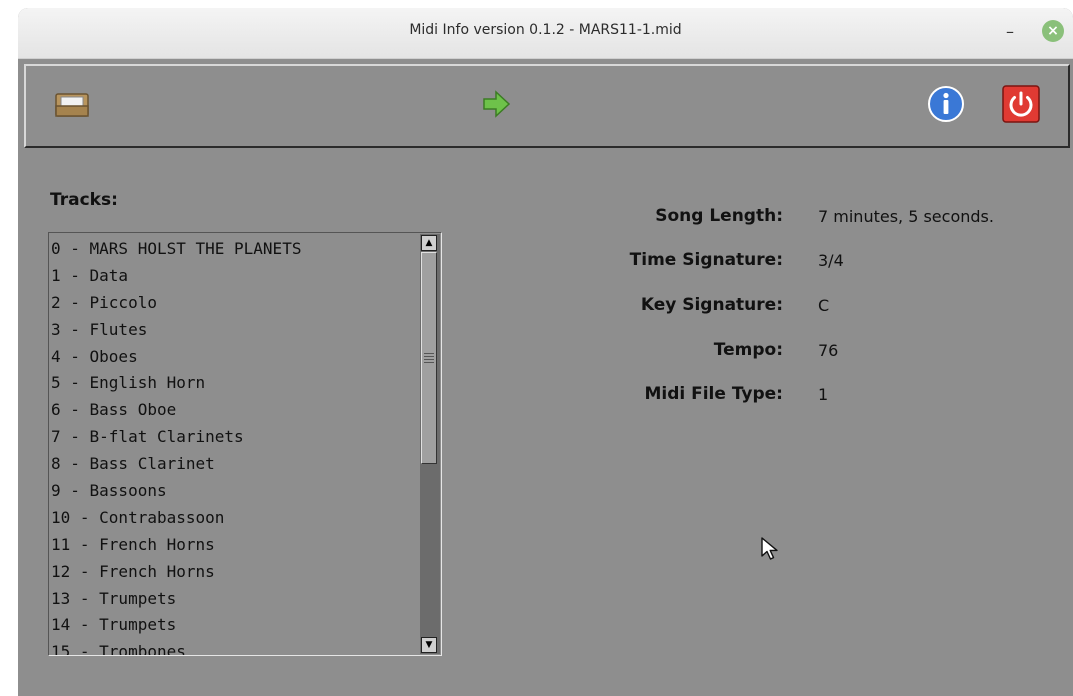 Image resolution: width=1073 pixels, height=696 pixels. I want to click on list-item: 9 - Bassoons, so click(234, 490).